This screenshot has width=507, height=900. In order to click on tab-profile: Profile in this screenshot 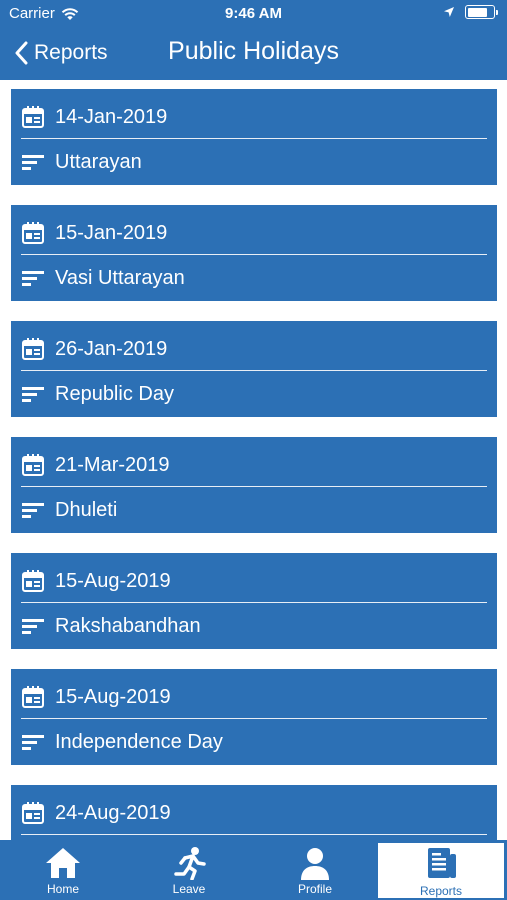, I will do `click(315, 870)`.